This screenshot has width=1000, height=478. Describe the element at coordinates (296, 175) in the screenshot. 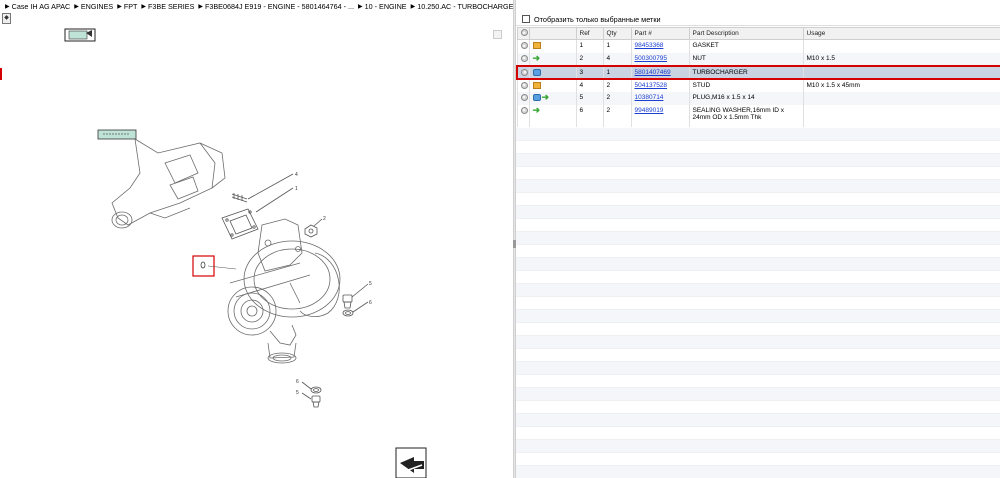

I see `callout-label: 4` at that location.